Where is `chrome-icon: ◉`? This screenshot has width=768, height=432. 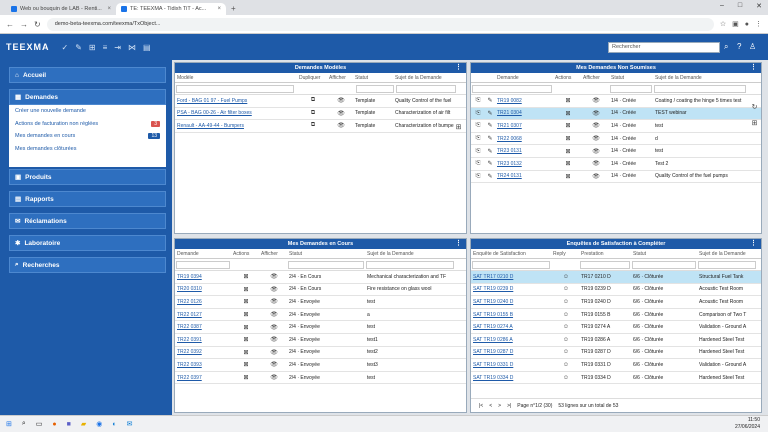
chrome-icon: ◉ is located at coordinates (99, 424).